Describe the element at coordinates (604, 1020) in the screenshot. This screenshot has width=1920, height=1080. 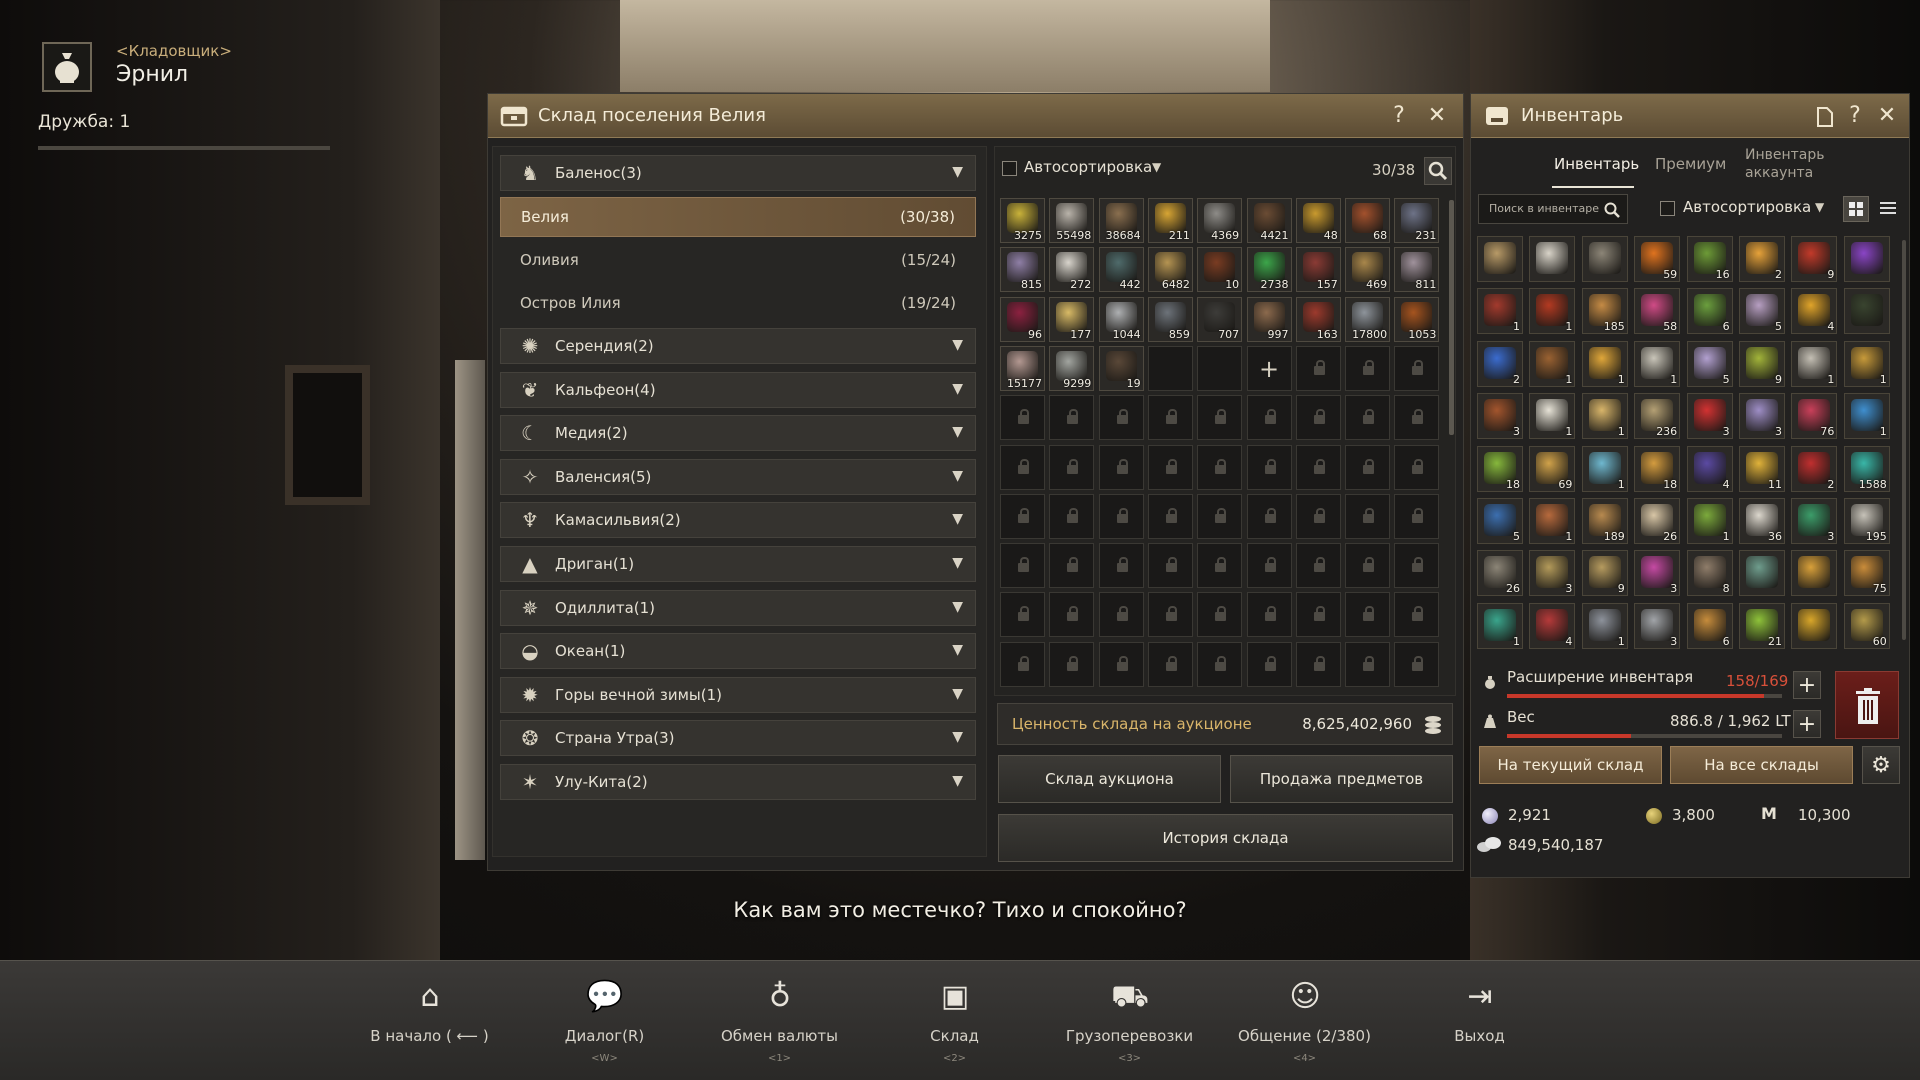
I see `dock-dialog-button: 💬 Диалог(R) <W>` at that location.